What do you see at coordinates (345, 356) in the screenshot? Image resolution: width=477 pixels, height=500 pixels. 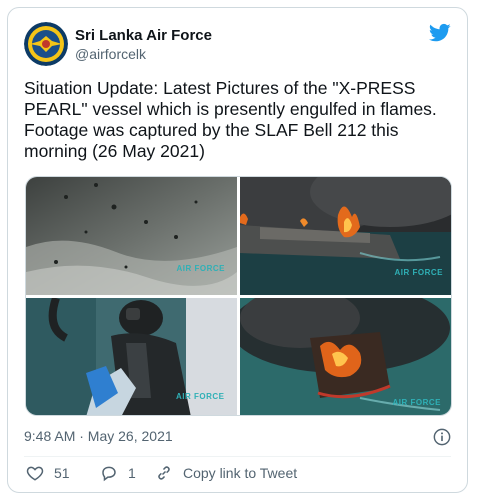 I see `aerial-fire-photo: AIR FORCE` at bounding box center [345, 356].